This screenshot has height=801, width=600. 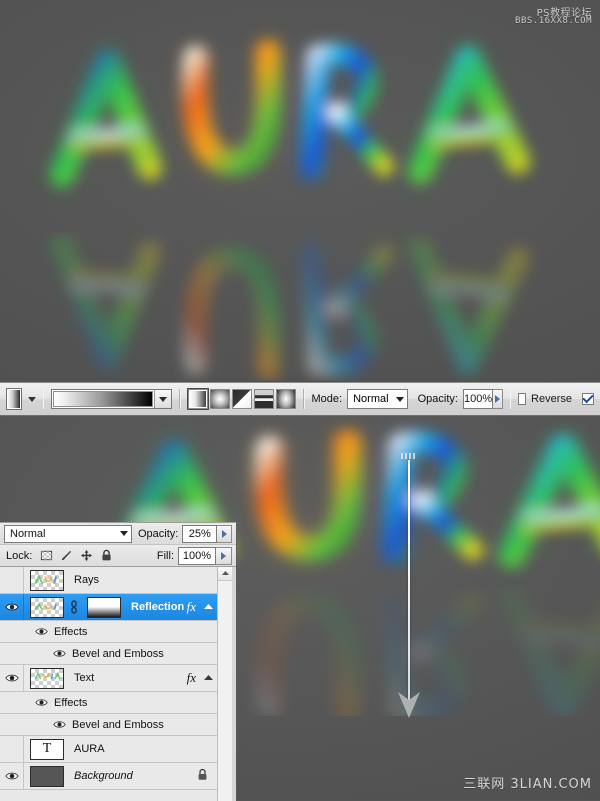 I want to click on layer-row-reflection: Reflection fx, so click(x=109, y=607).